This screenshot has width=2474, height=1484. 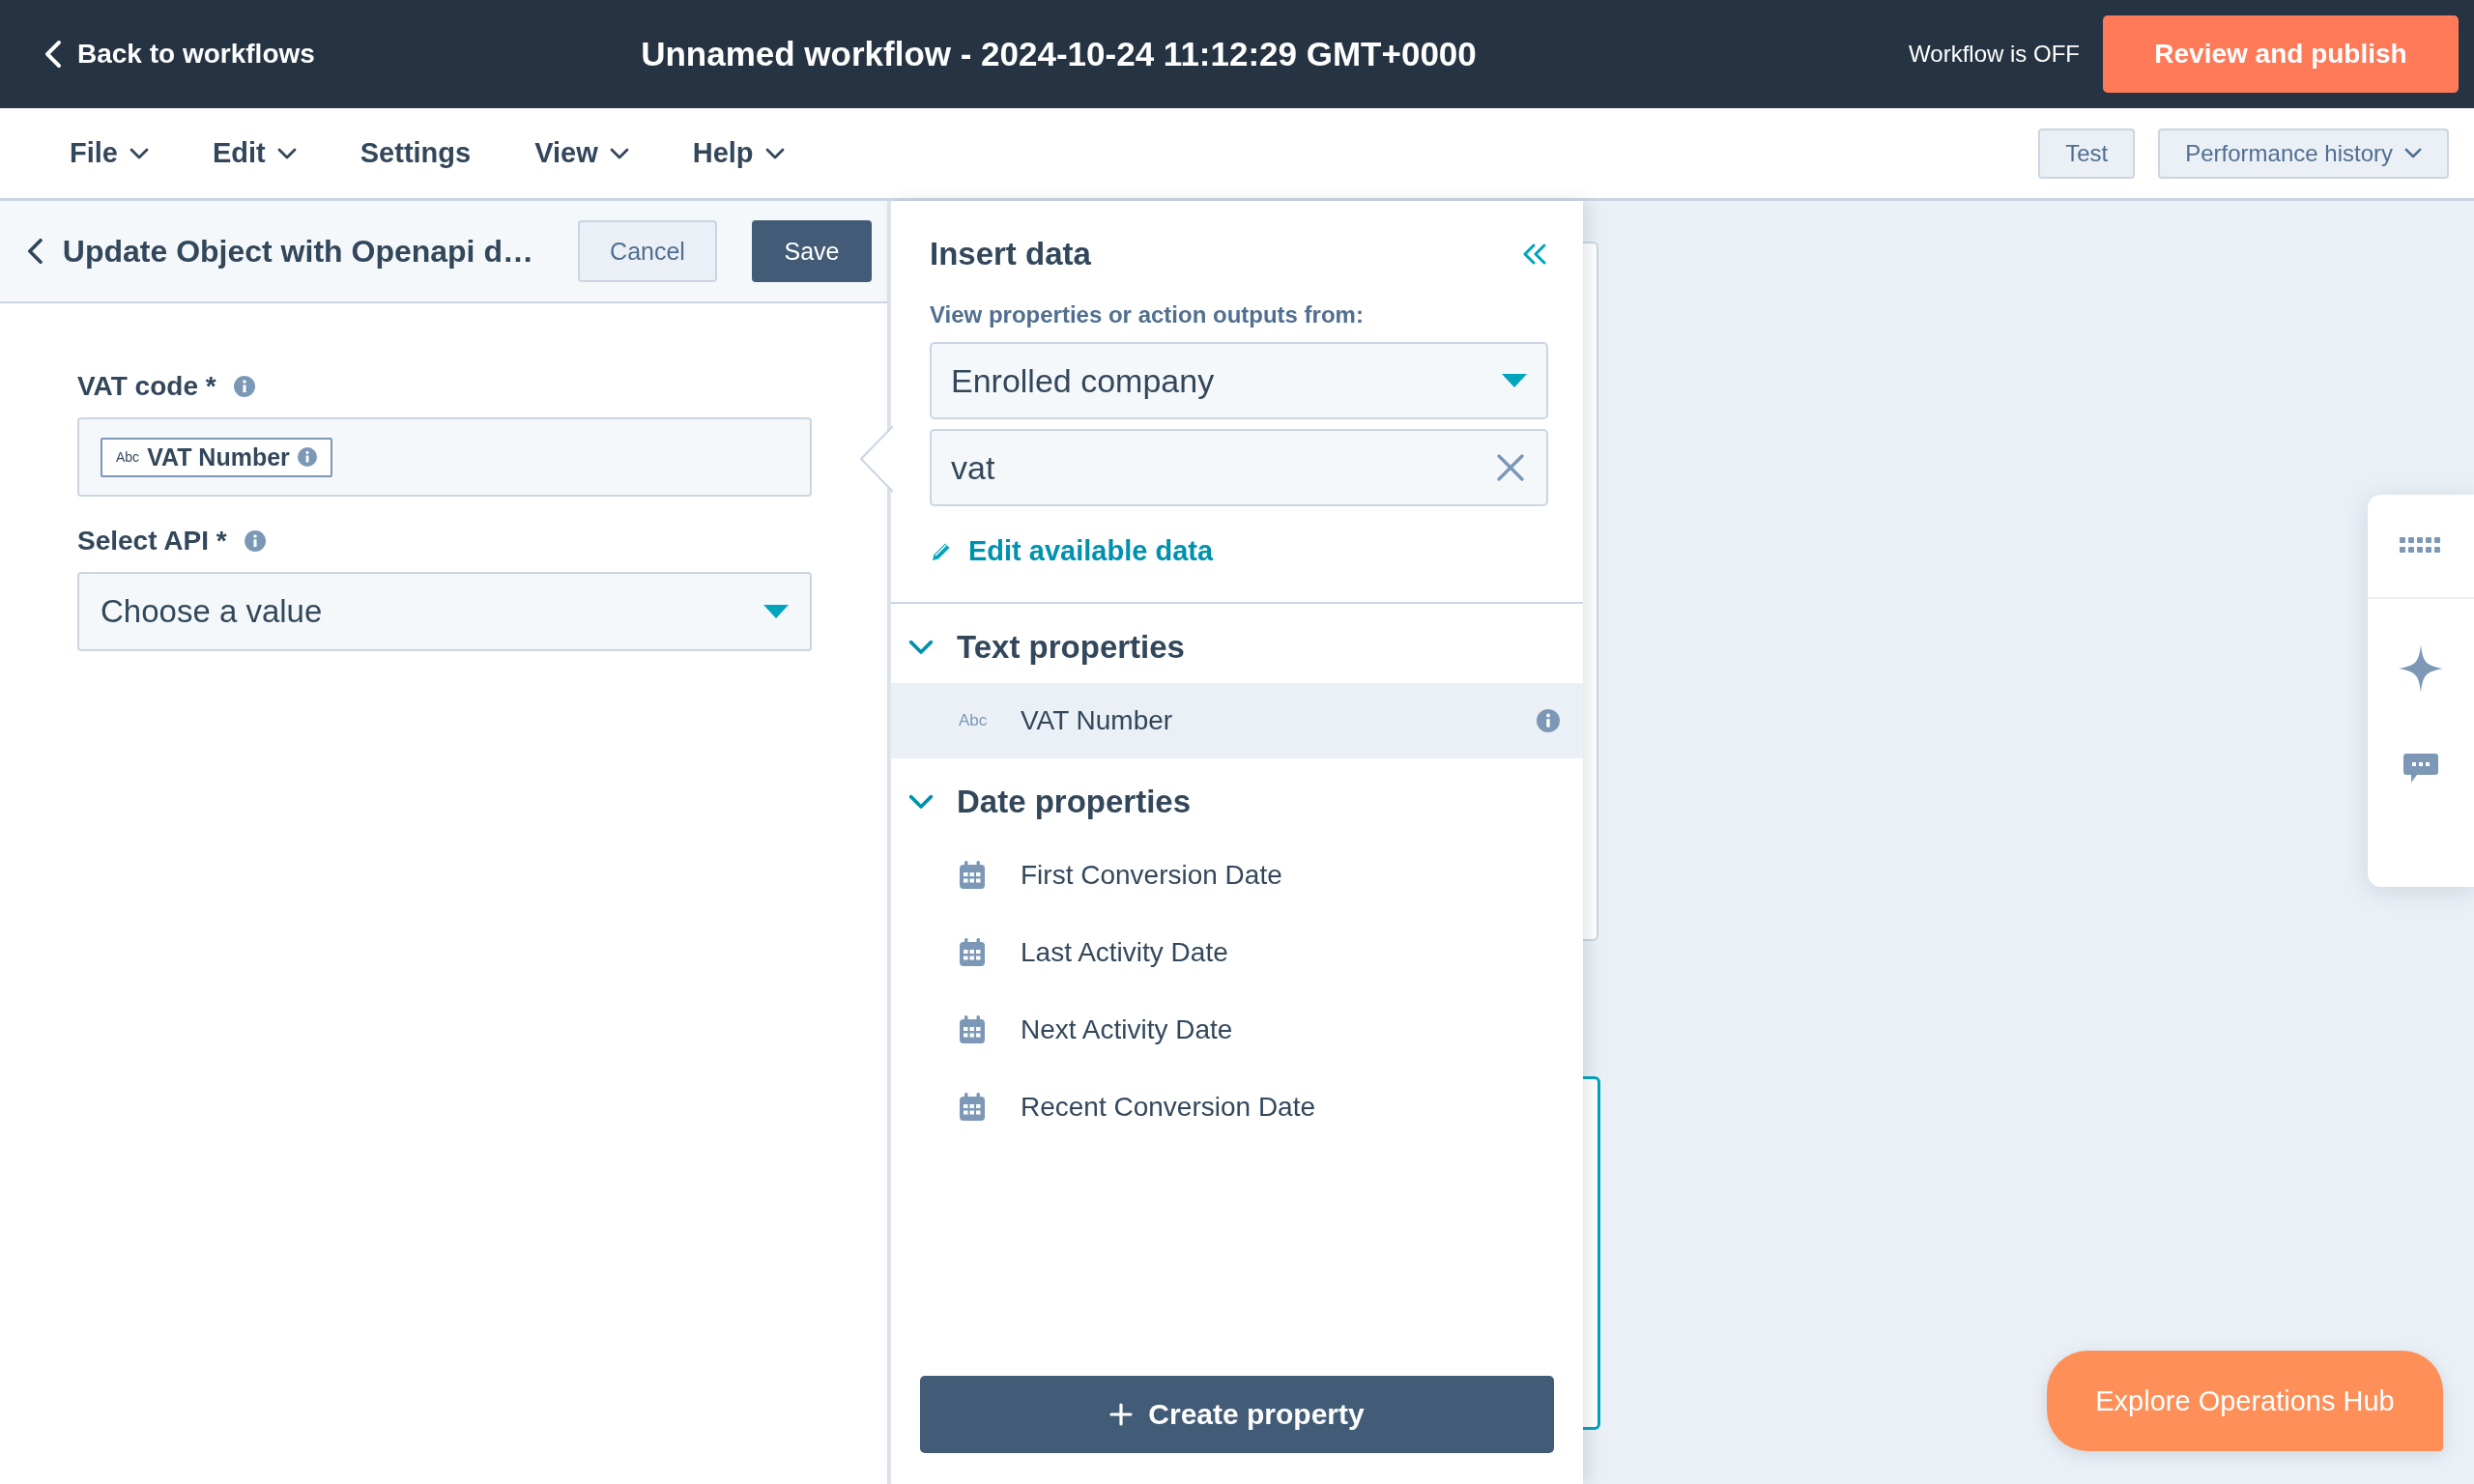 I want to click on back-link: Back to workflows, so click(x=180, y=55).